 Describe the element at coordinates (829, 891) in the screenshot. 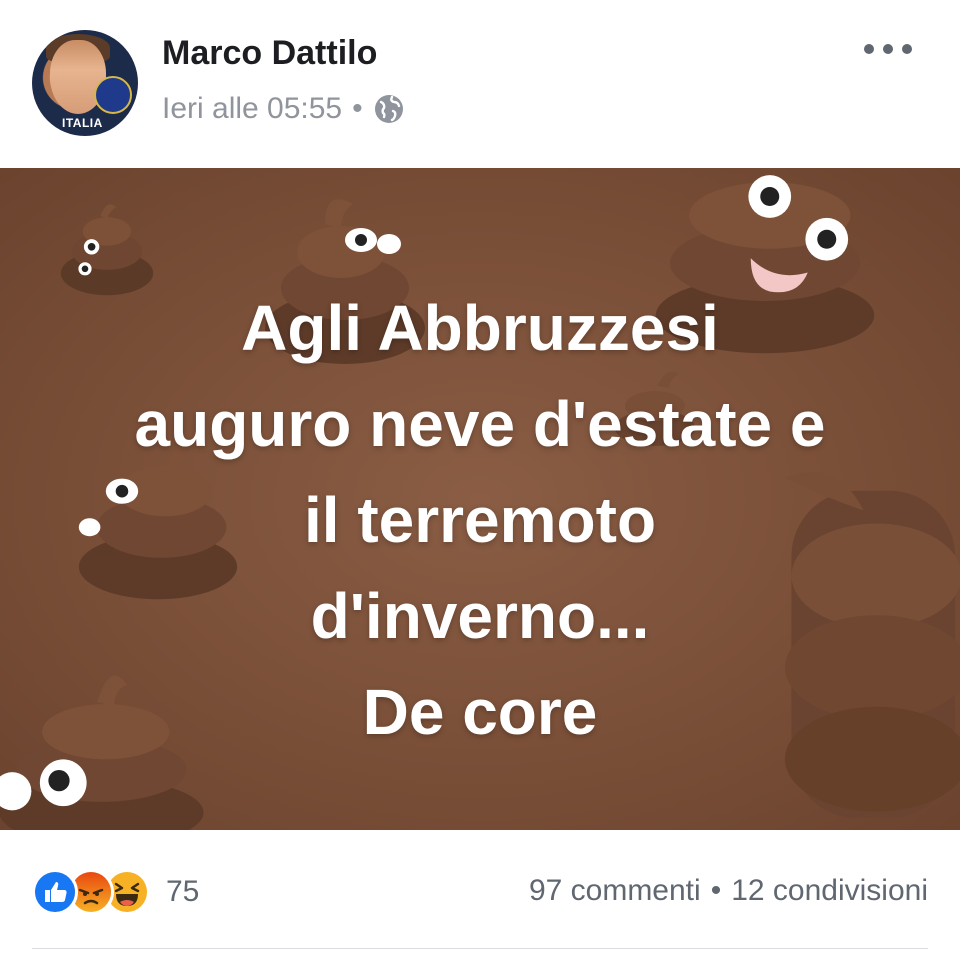

I see `shares-link: 12 condivisioni` at that location.